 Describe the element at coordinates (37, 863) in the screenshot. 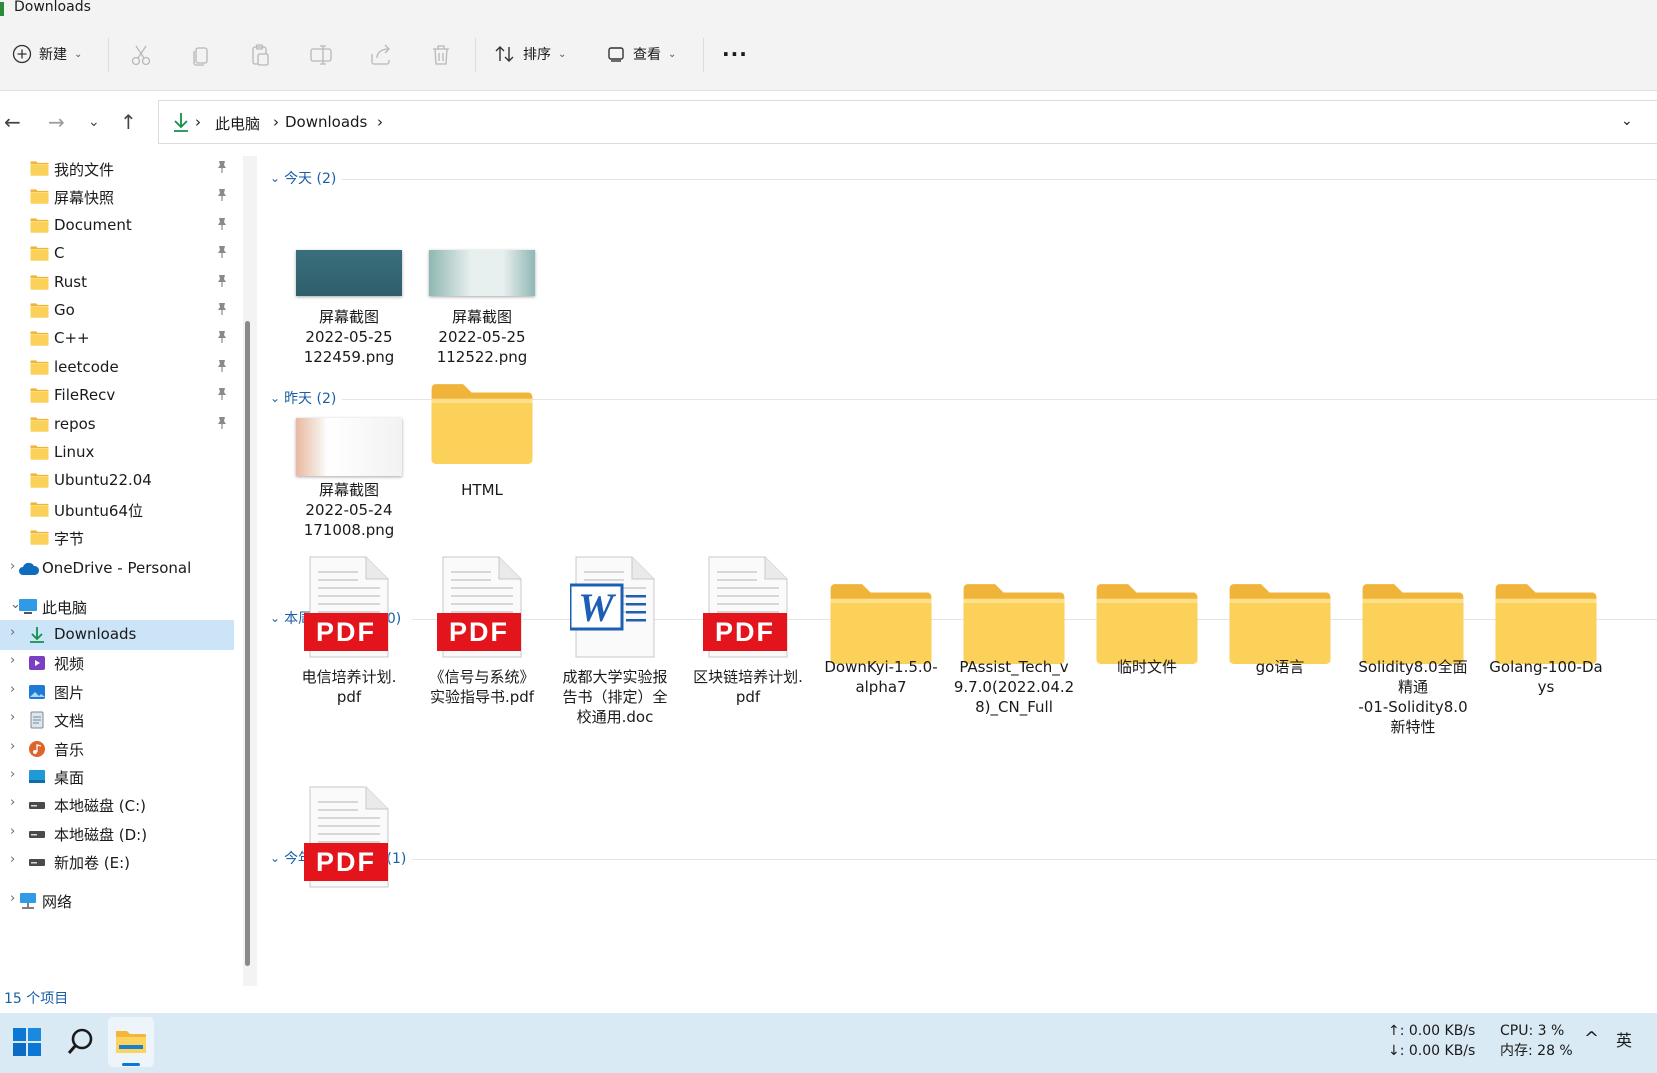

I see `drive-icon` at that location.